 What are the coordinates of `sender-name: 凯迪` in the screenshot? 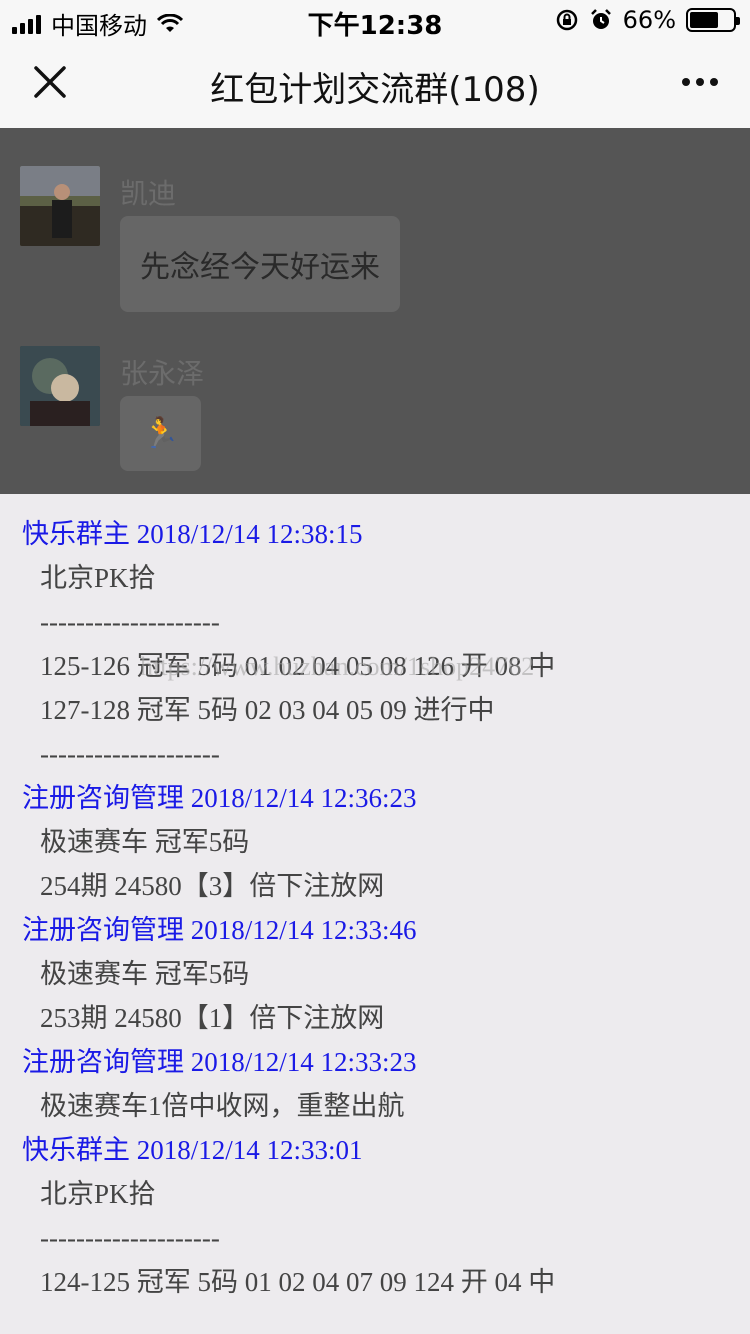 It's located at (148, 193).